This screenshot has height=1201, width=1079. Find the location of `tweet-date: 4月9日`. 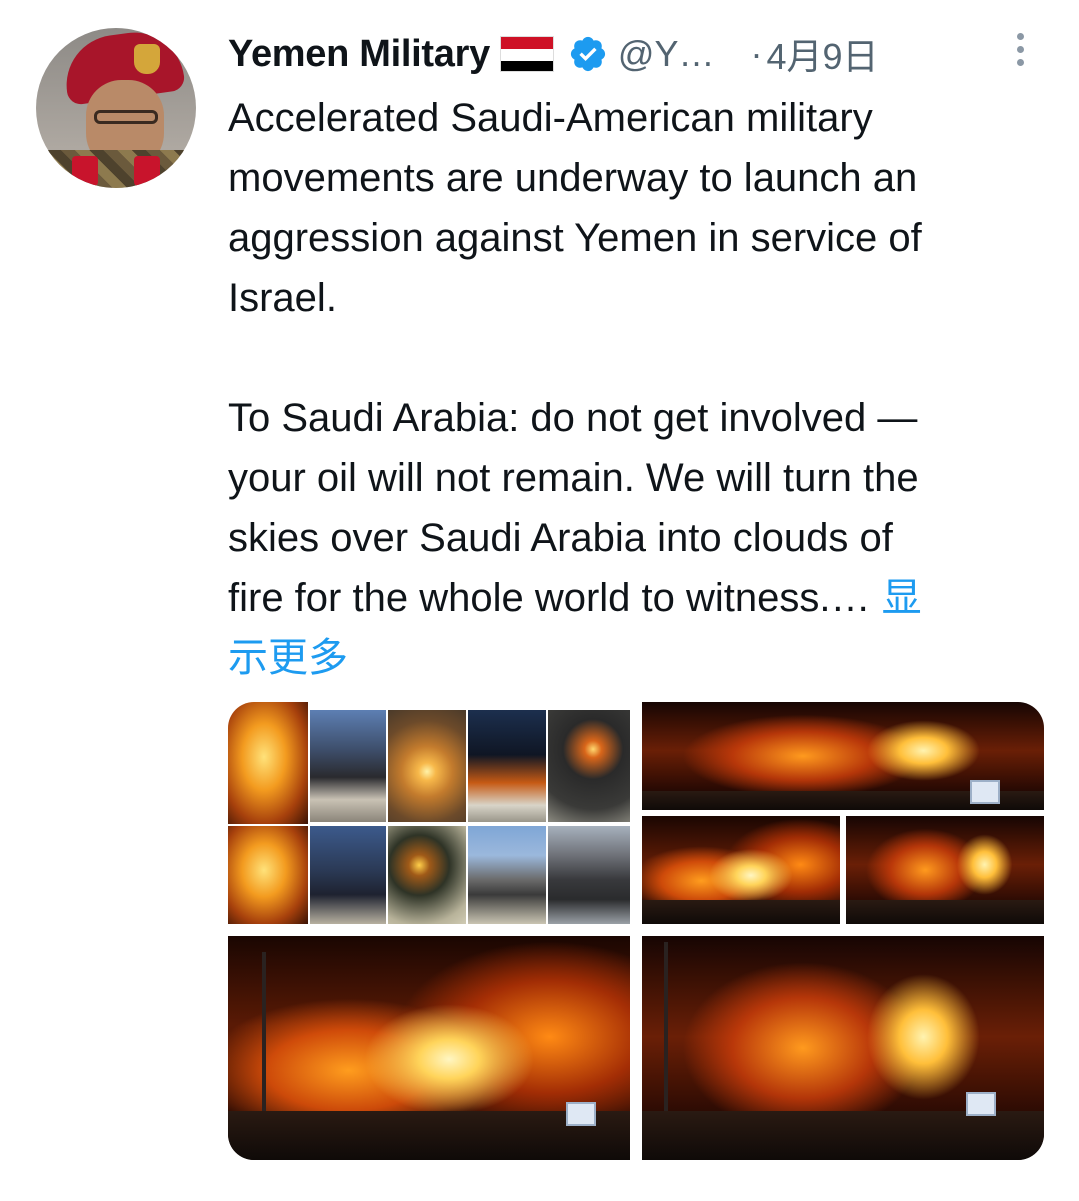

tweet-date: 4月9日 is located at coordinates (822, 54).